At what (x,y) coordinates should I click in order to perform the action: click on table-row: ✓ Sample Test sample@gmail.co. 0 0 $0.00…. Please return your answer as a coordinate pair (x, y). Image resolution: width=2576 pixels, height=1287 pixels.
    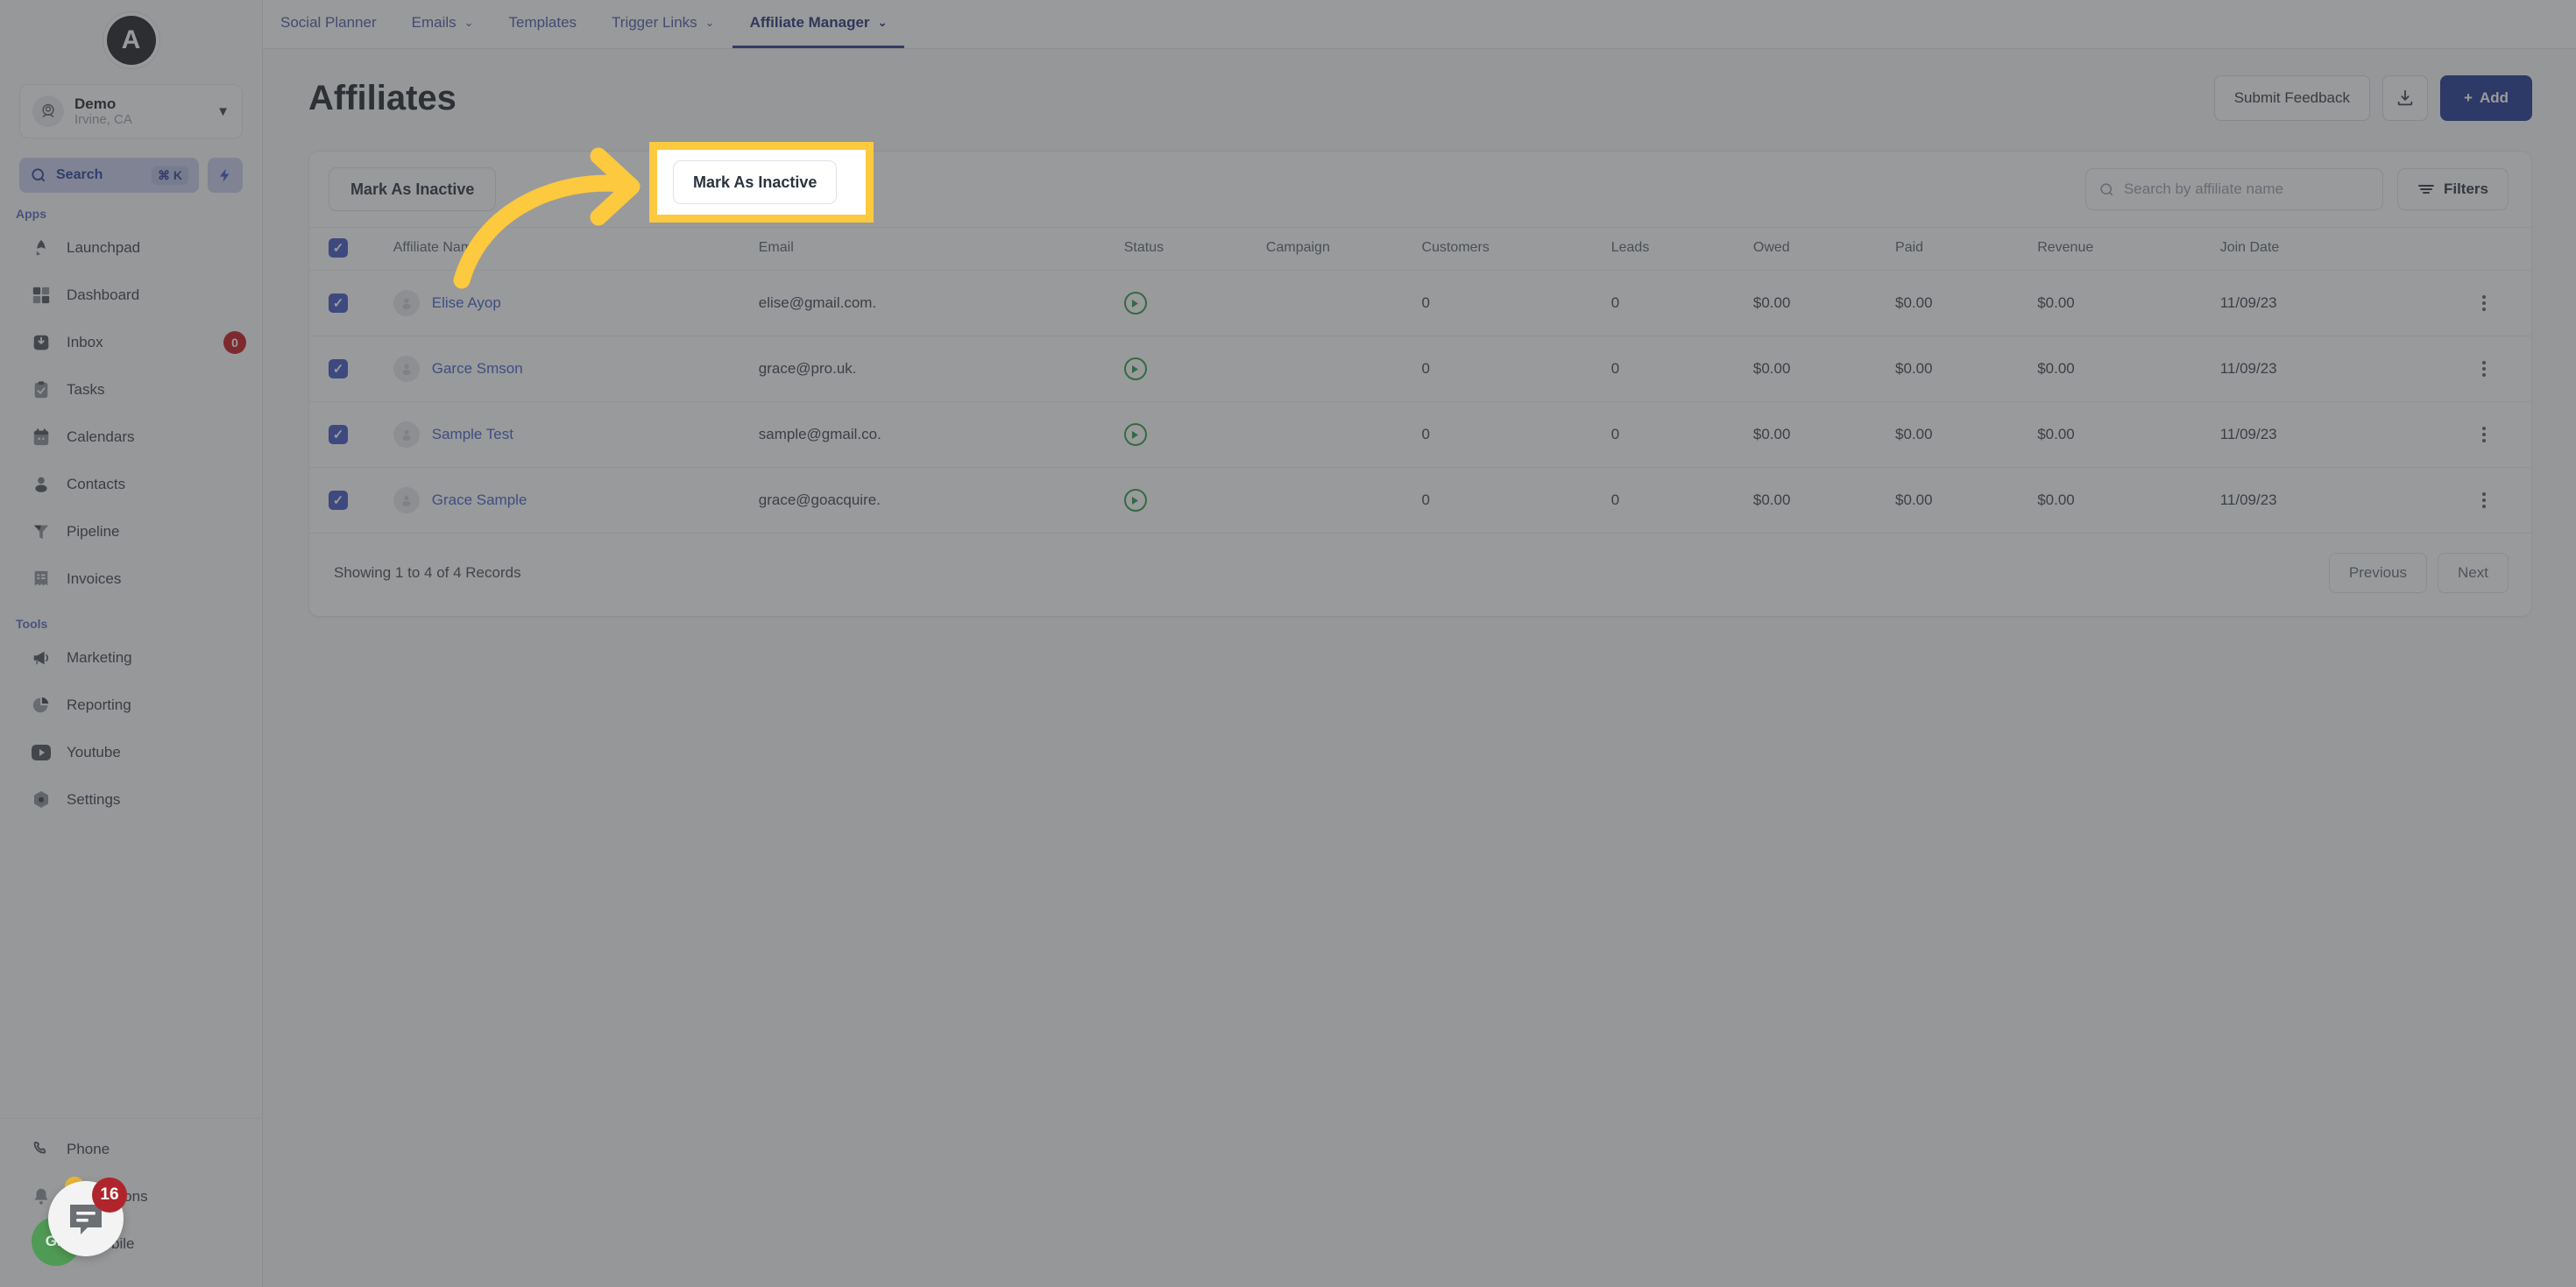
    Looking at the image, I should click on (1420, 434).